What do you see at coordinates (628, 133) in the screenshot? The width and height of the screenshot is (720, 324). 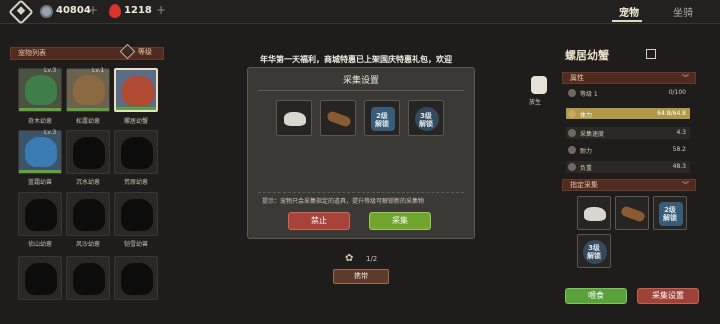 I see `stat-row-speed: 采集速度 4.3` at bounding box center [628, 133].